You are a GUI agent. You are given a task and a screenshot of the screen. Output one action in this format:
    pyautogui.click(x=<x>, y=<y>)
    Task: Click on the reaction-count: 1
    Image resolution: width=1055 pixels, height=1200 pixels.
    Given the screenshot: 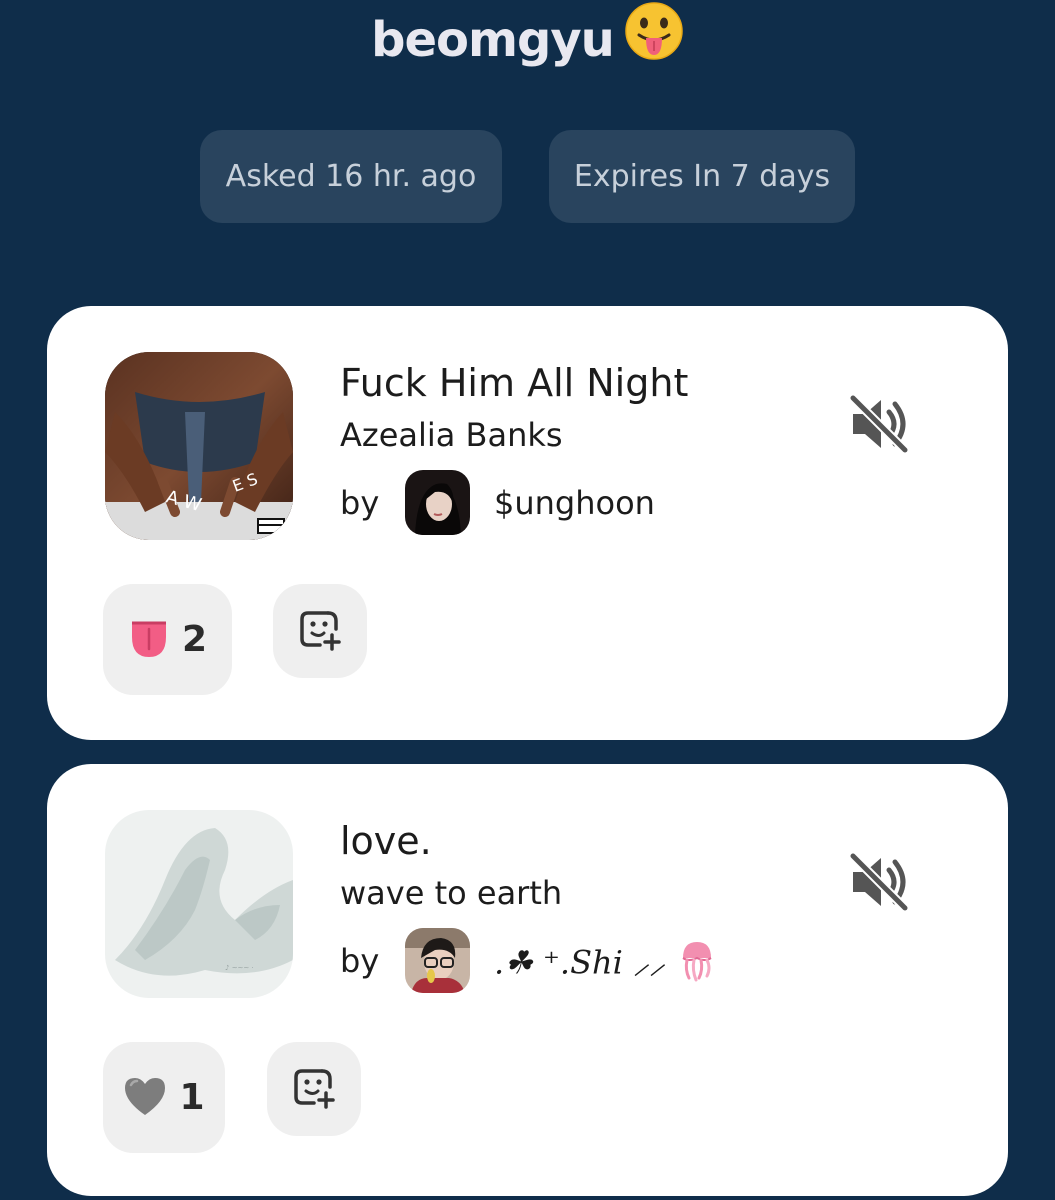 What is the action you would take?
    pyautogui.click(x=192, y=1097)
    